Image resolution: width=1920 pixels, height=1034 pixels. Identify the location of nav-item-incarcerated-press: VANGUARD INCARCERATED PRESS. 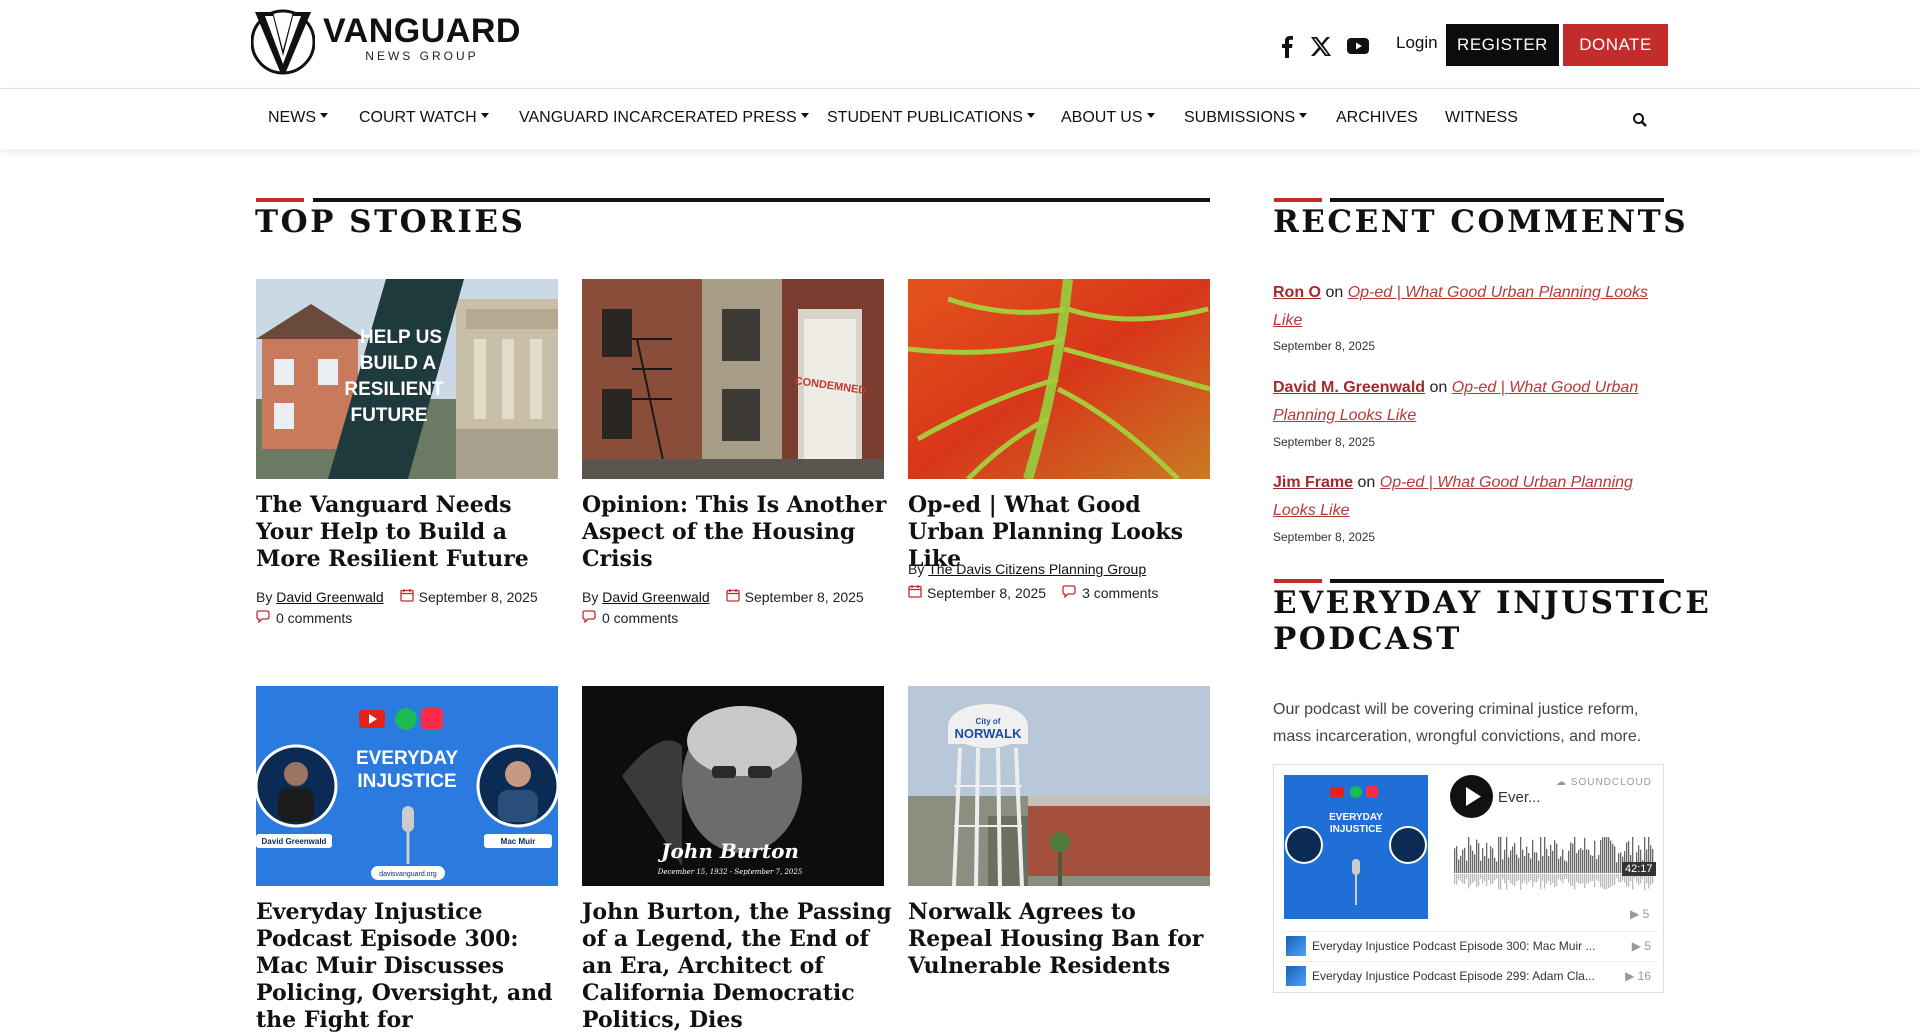
(664, 118).